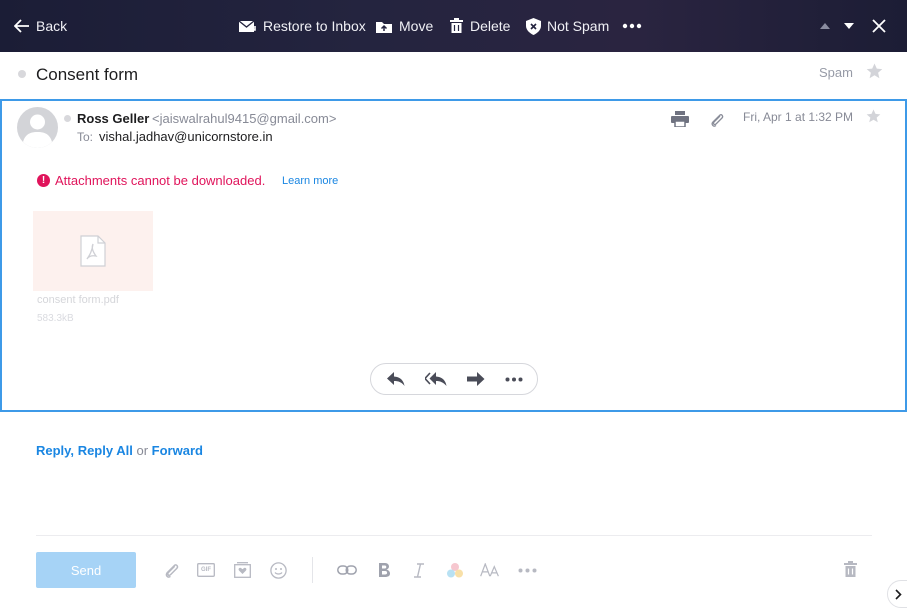 The height and width of the screenshot is (613, 907). What do you see at coordinates (533, 26) in the screenshot?
I see `shield-icon` at bounding box center [533, 26].